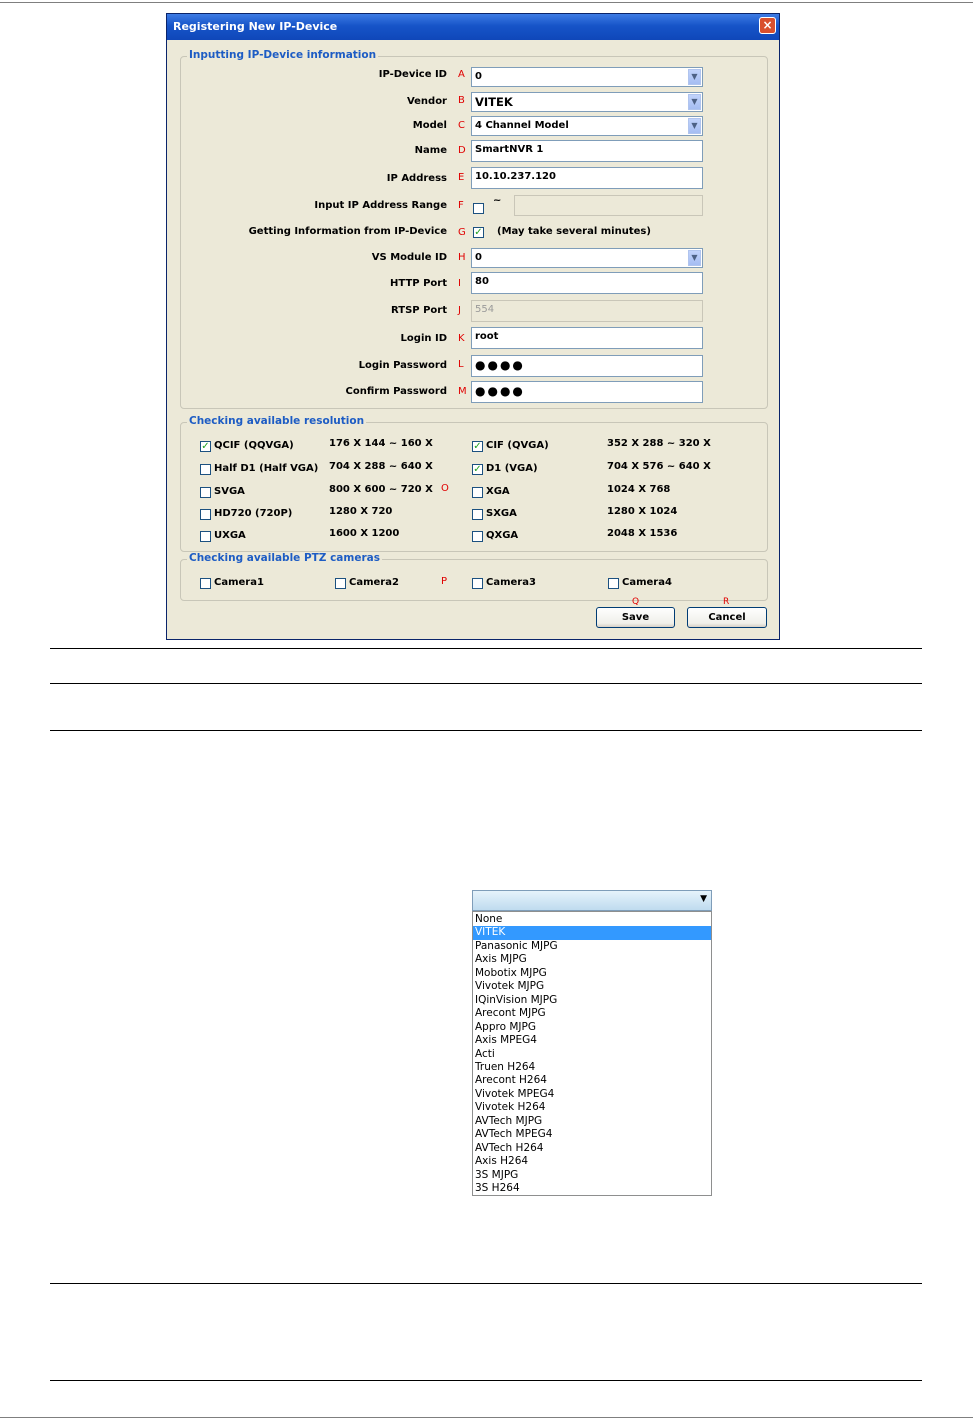 The image size is (973, 1420). I want to click on confirm-password-label: Confirm Password, so click(396, 391).